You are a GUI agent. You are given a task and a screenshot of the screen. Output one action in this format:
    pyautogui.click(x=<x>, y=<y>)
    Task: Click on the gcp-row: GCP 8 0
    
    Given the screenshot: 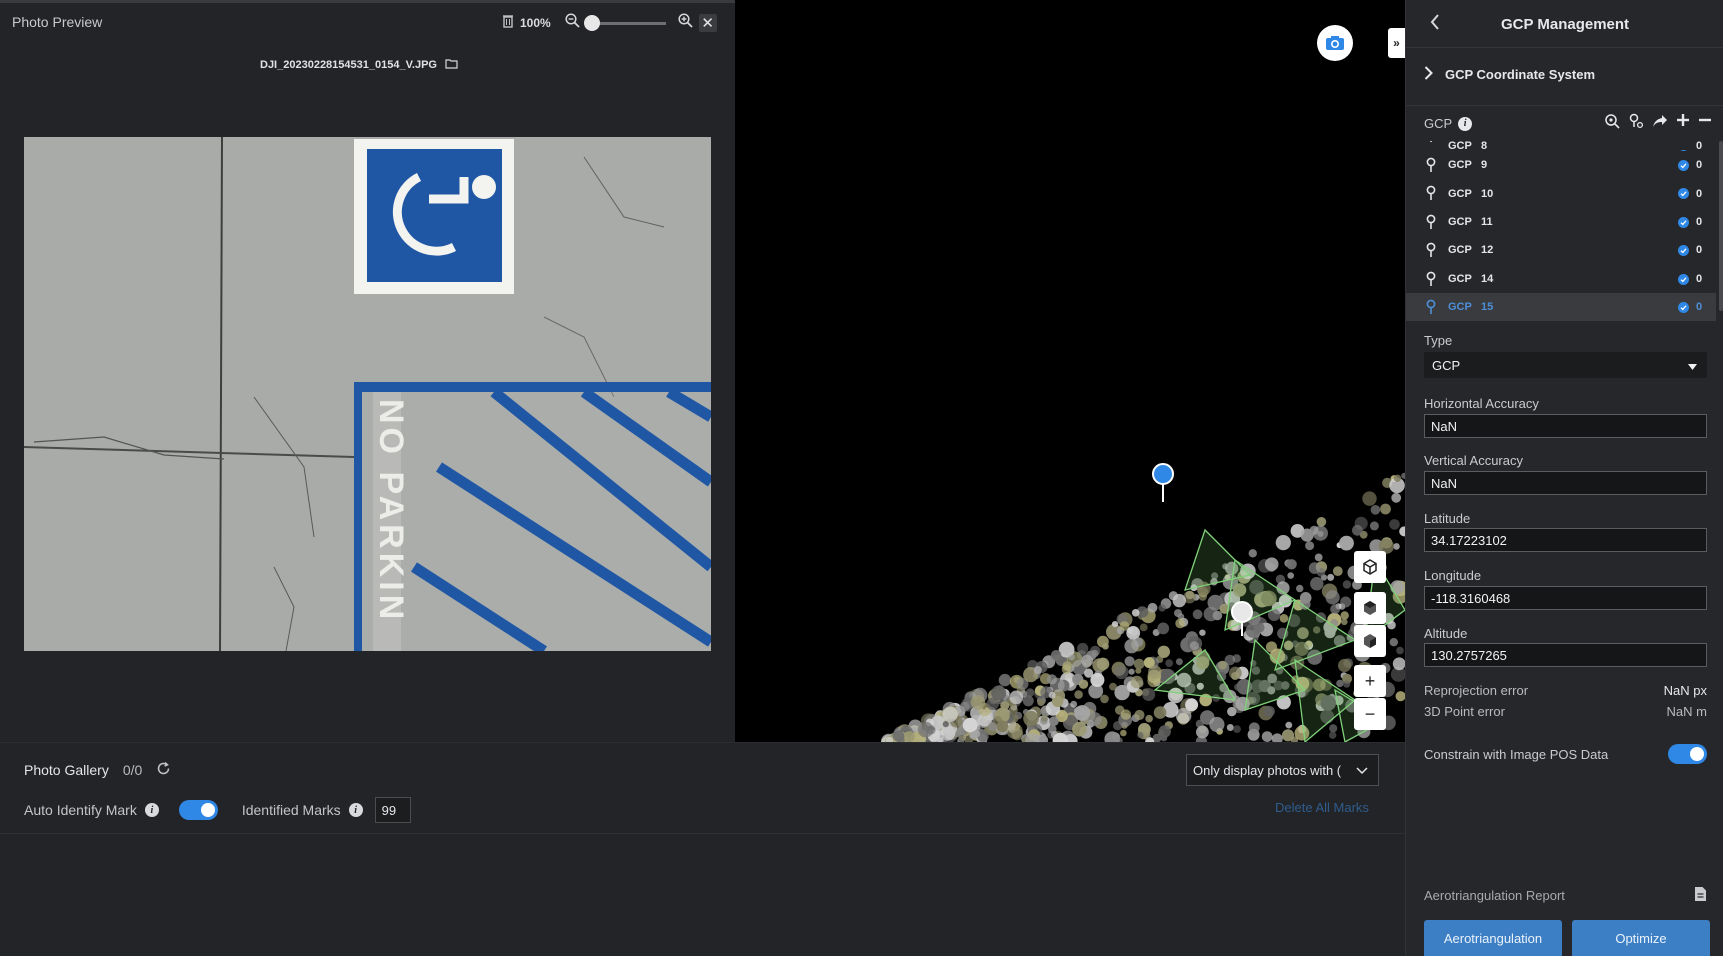 What is the action you would take?
    pyautogui.click(x=1561, y=146)
    